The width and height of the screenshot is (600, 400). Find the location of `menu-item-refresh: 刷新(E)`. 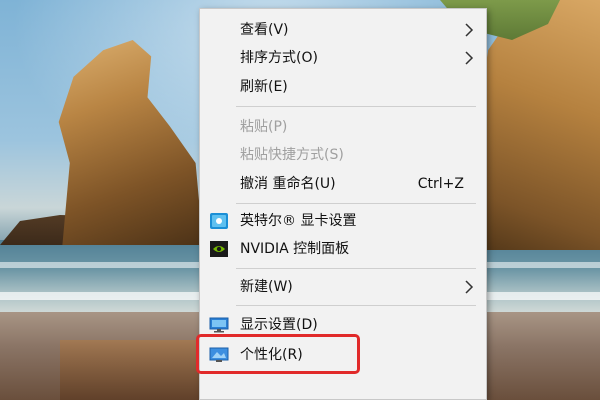

menu-item-refresh: 刷新(E) is located at coordinates (343, 87).